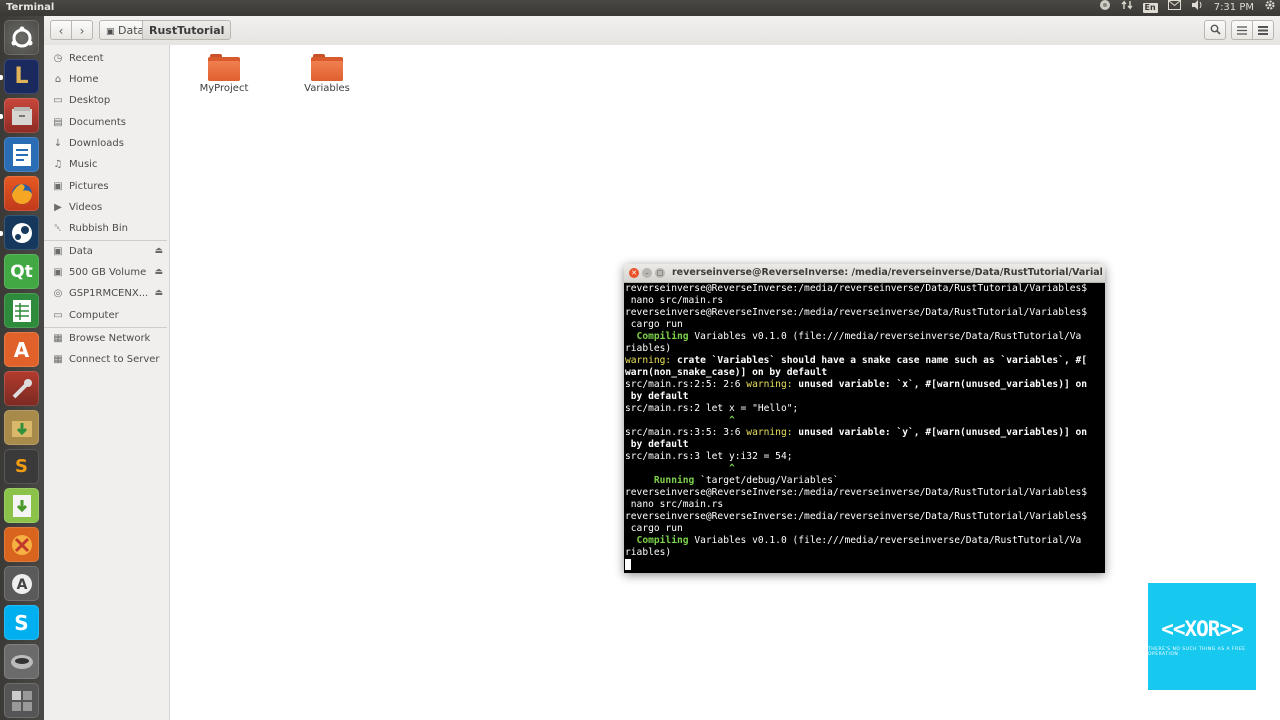 The height and width of the screenshot is (720, 1280). I want to click on terminal-line: src/main.rs:2 let x = "Hello";, so click(712, 408).